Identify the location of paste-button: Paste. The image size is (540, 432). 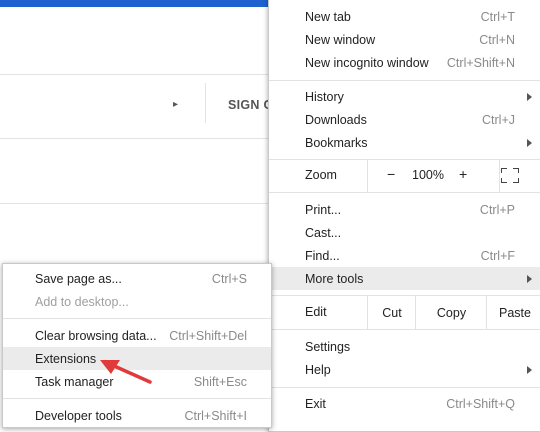
(513, 312).